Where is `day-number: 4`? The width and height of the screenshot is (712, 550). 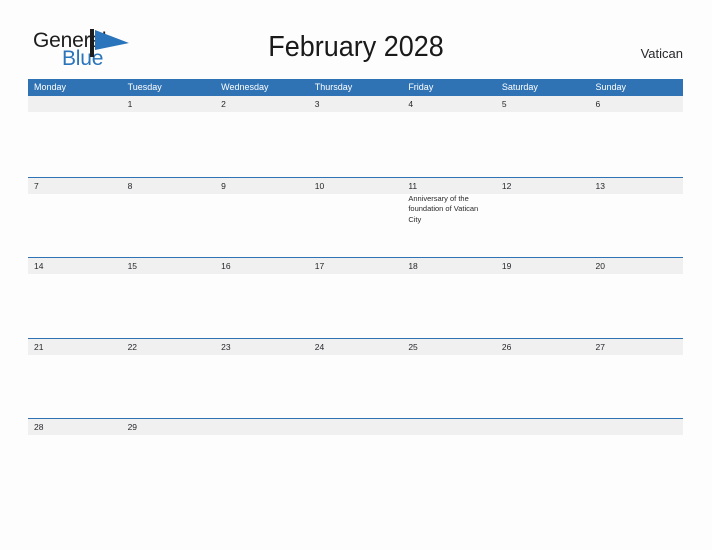
day-number: 4 is located at coordinates (411, 104).